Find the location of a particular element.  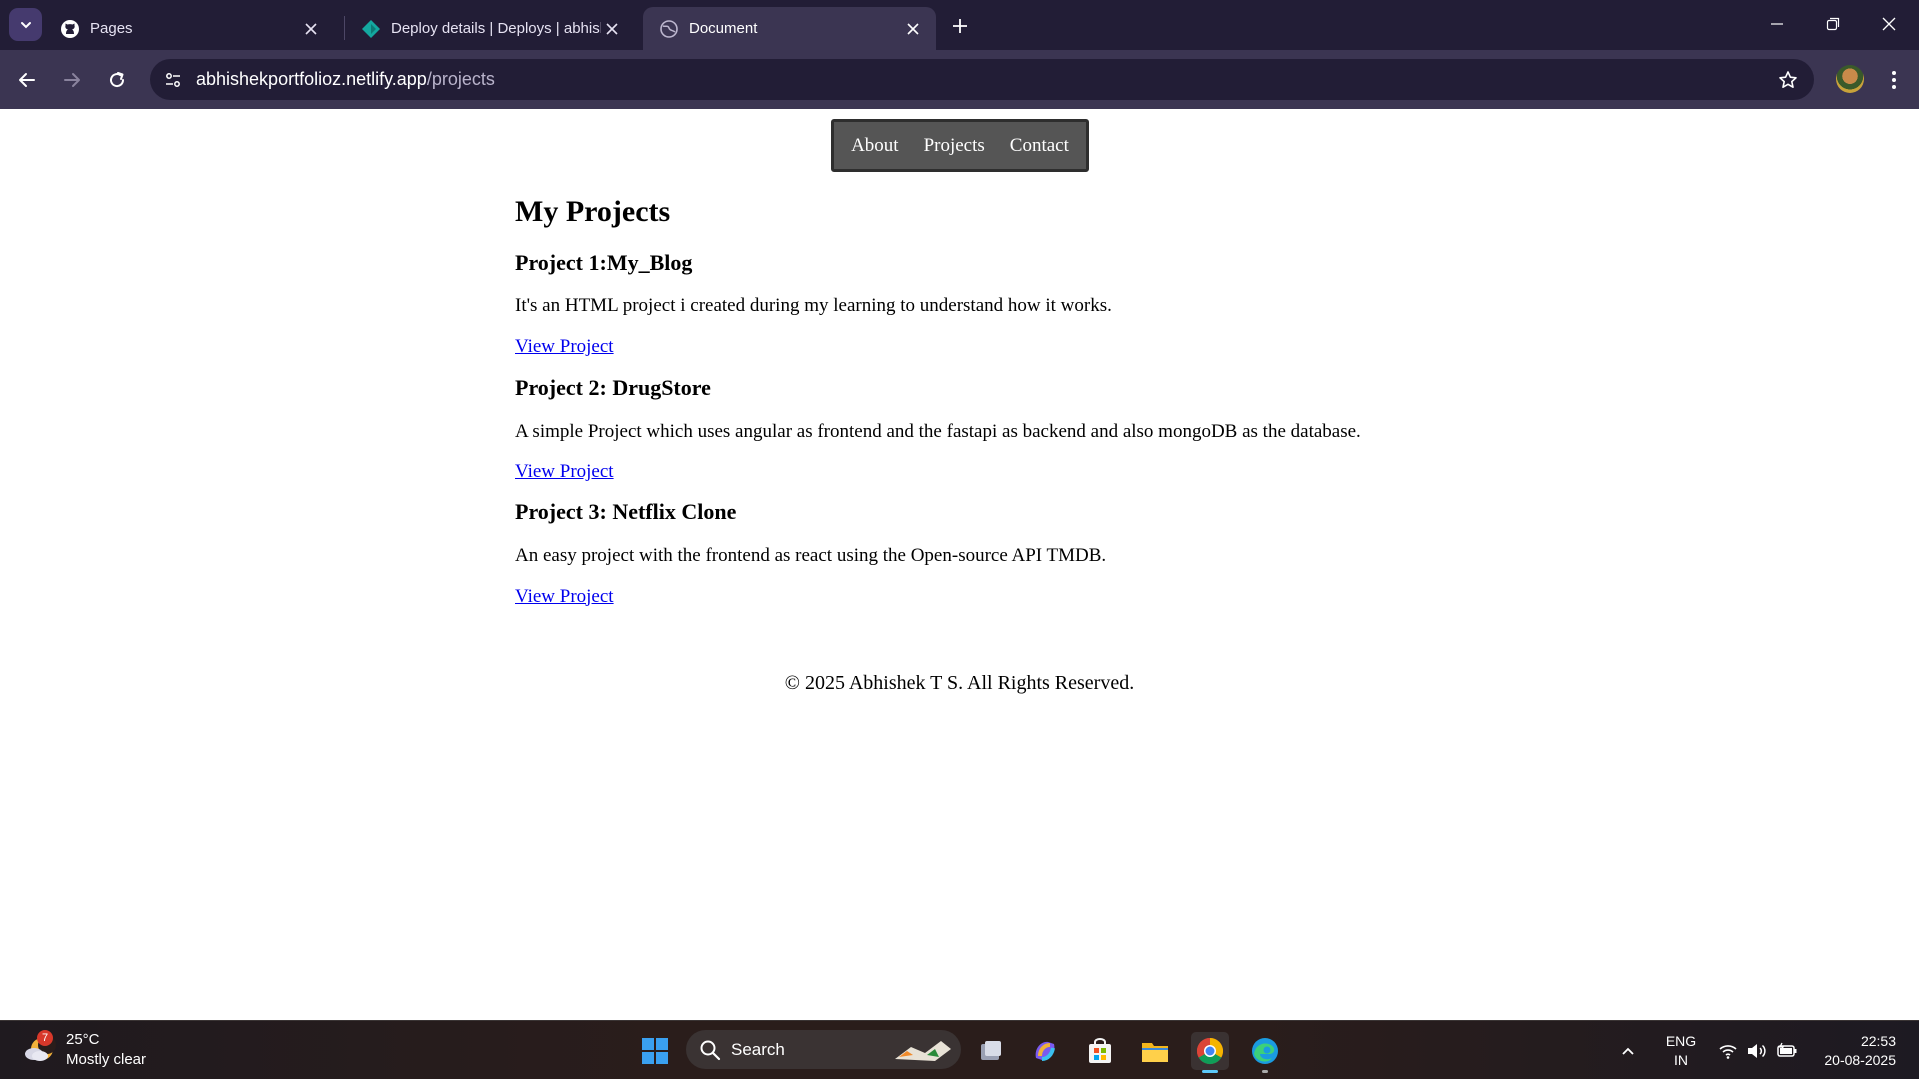

new-tab-button is located at coordinates (960, 26).